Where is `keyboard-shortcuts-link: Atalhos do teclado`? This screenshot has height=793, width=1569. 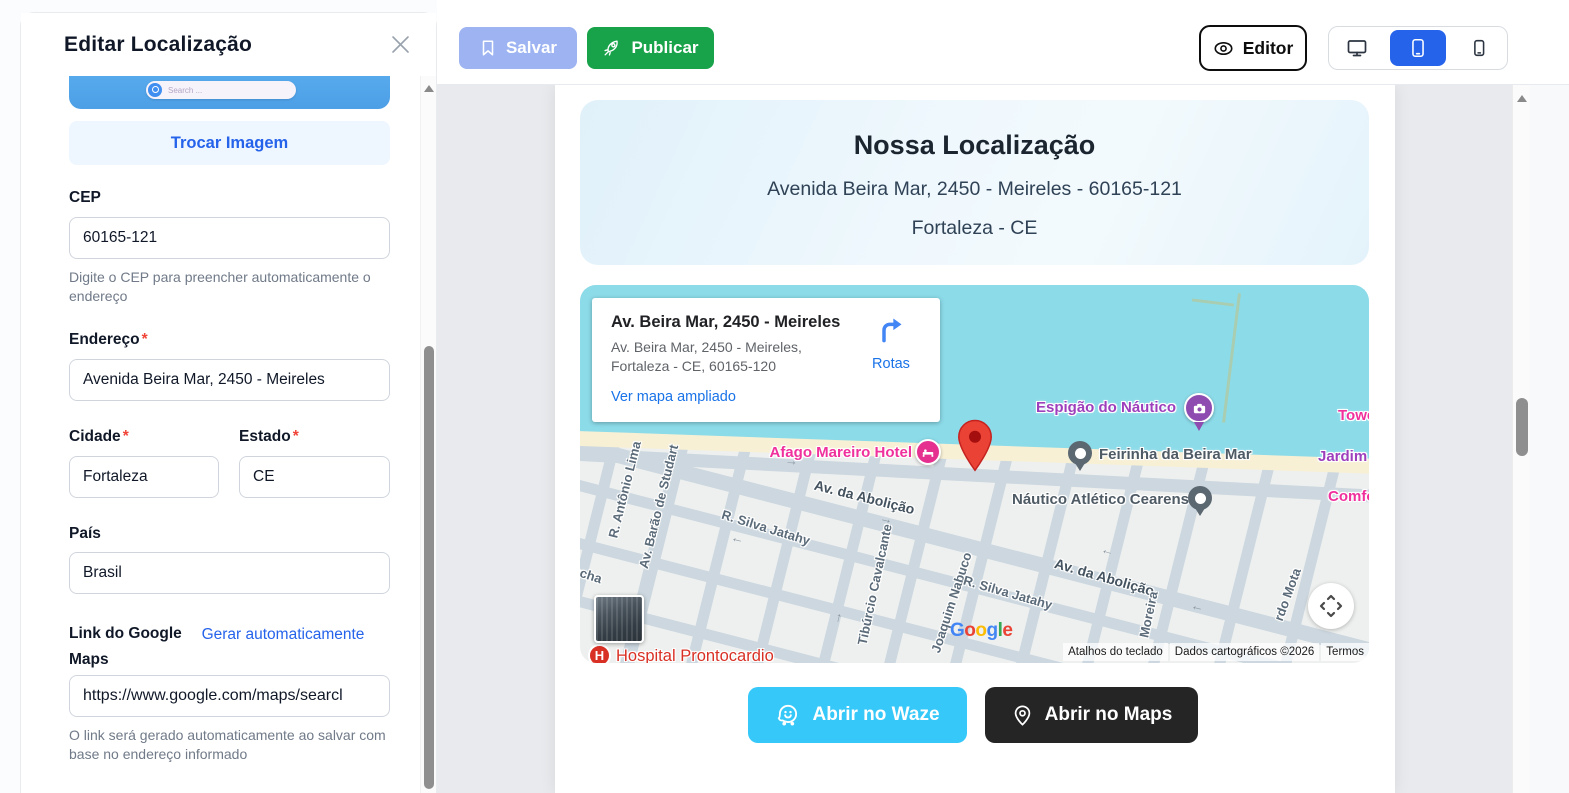
keyboard-shortcuts-link: Atalhos do teclado is located at coordinates (1115, 652).